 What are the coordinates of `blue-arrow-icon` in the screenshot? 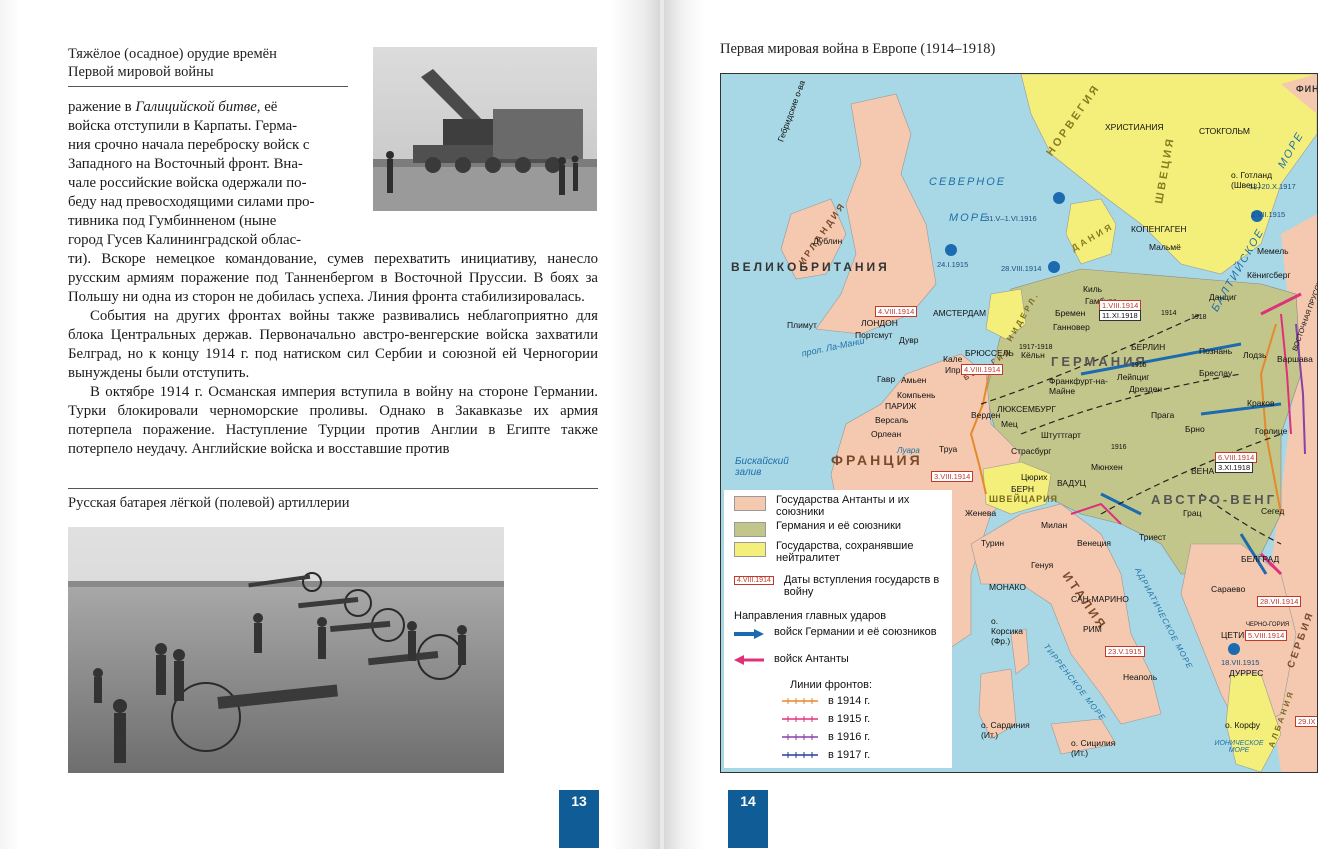 It's located at (749, 634).